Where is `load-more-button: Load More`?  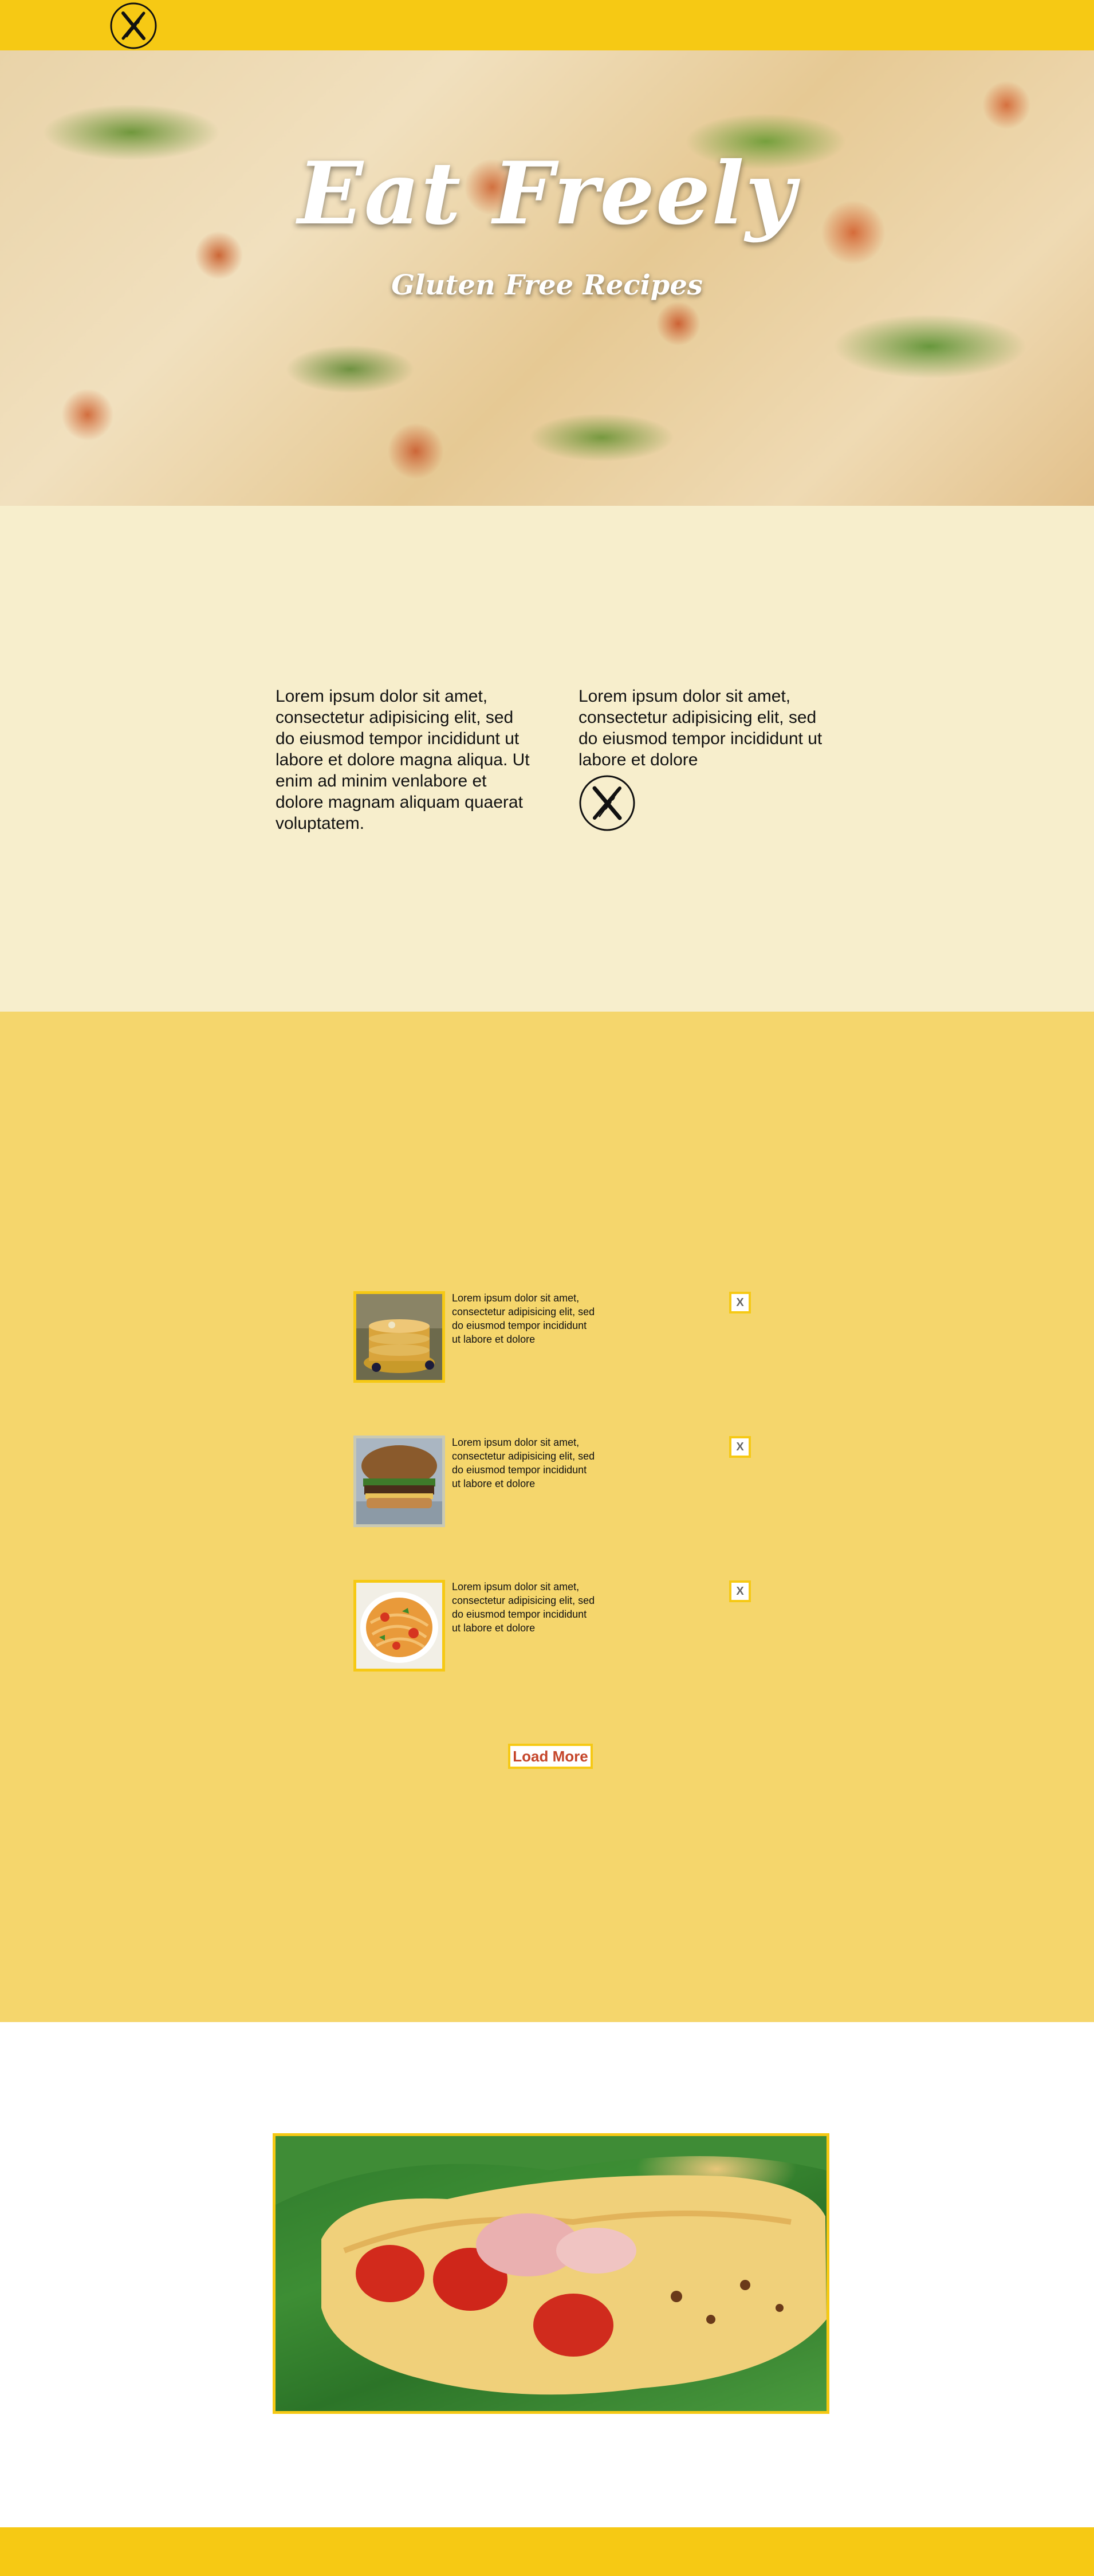
load-more-button: Load More is located at coordinates (550, 1756).